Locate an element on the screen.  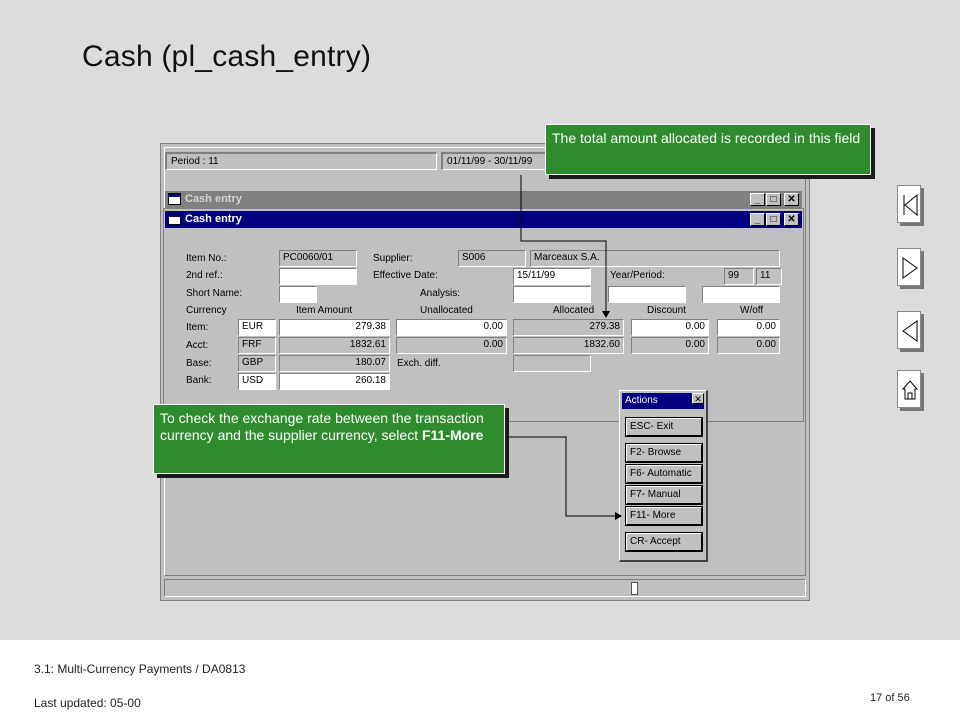
base-currency-field: GBP is located at coordinates (257, 363).